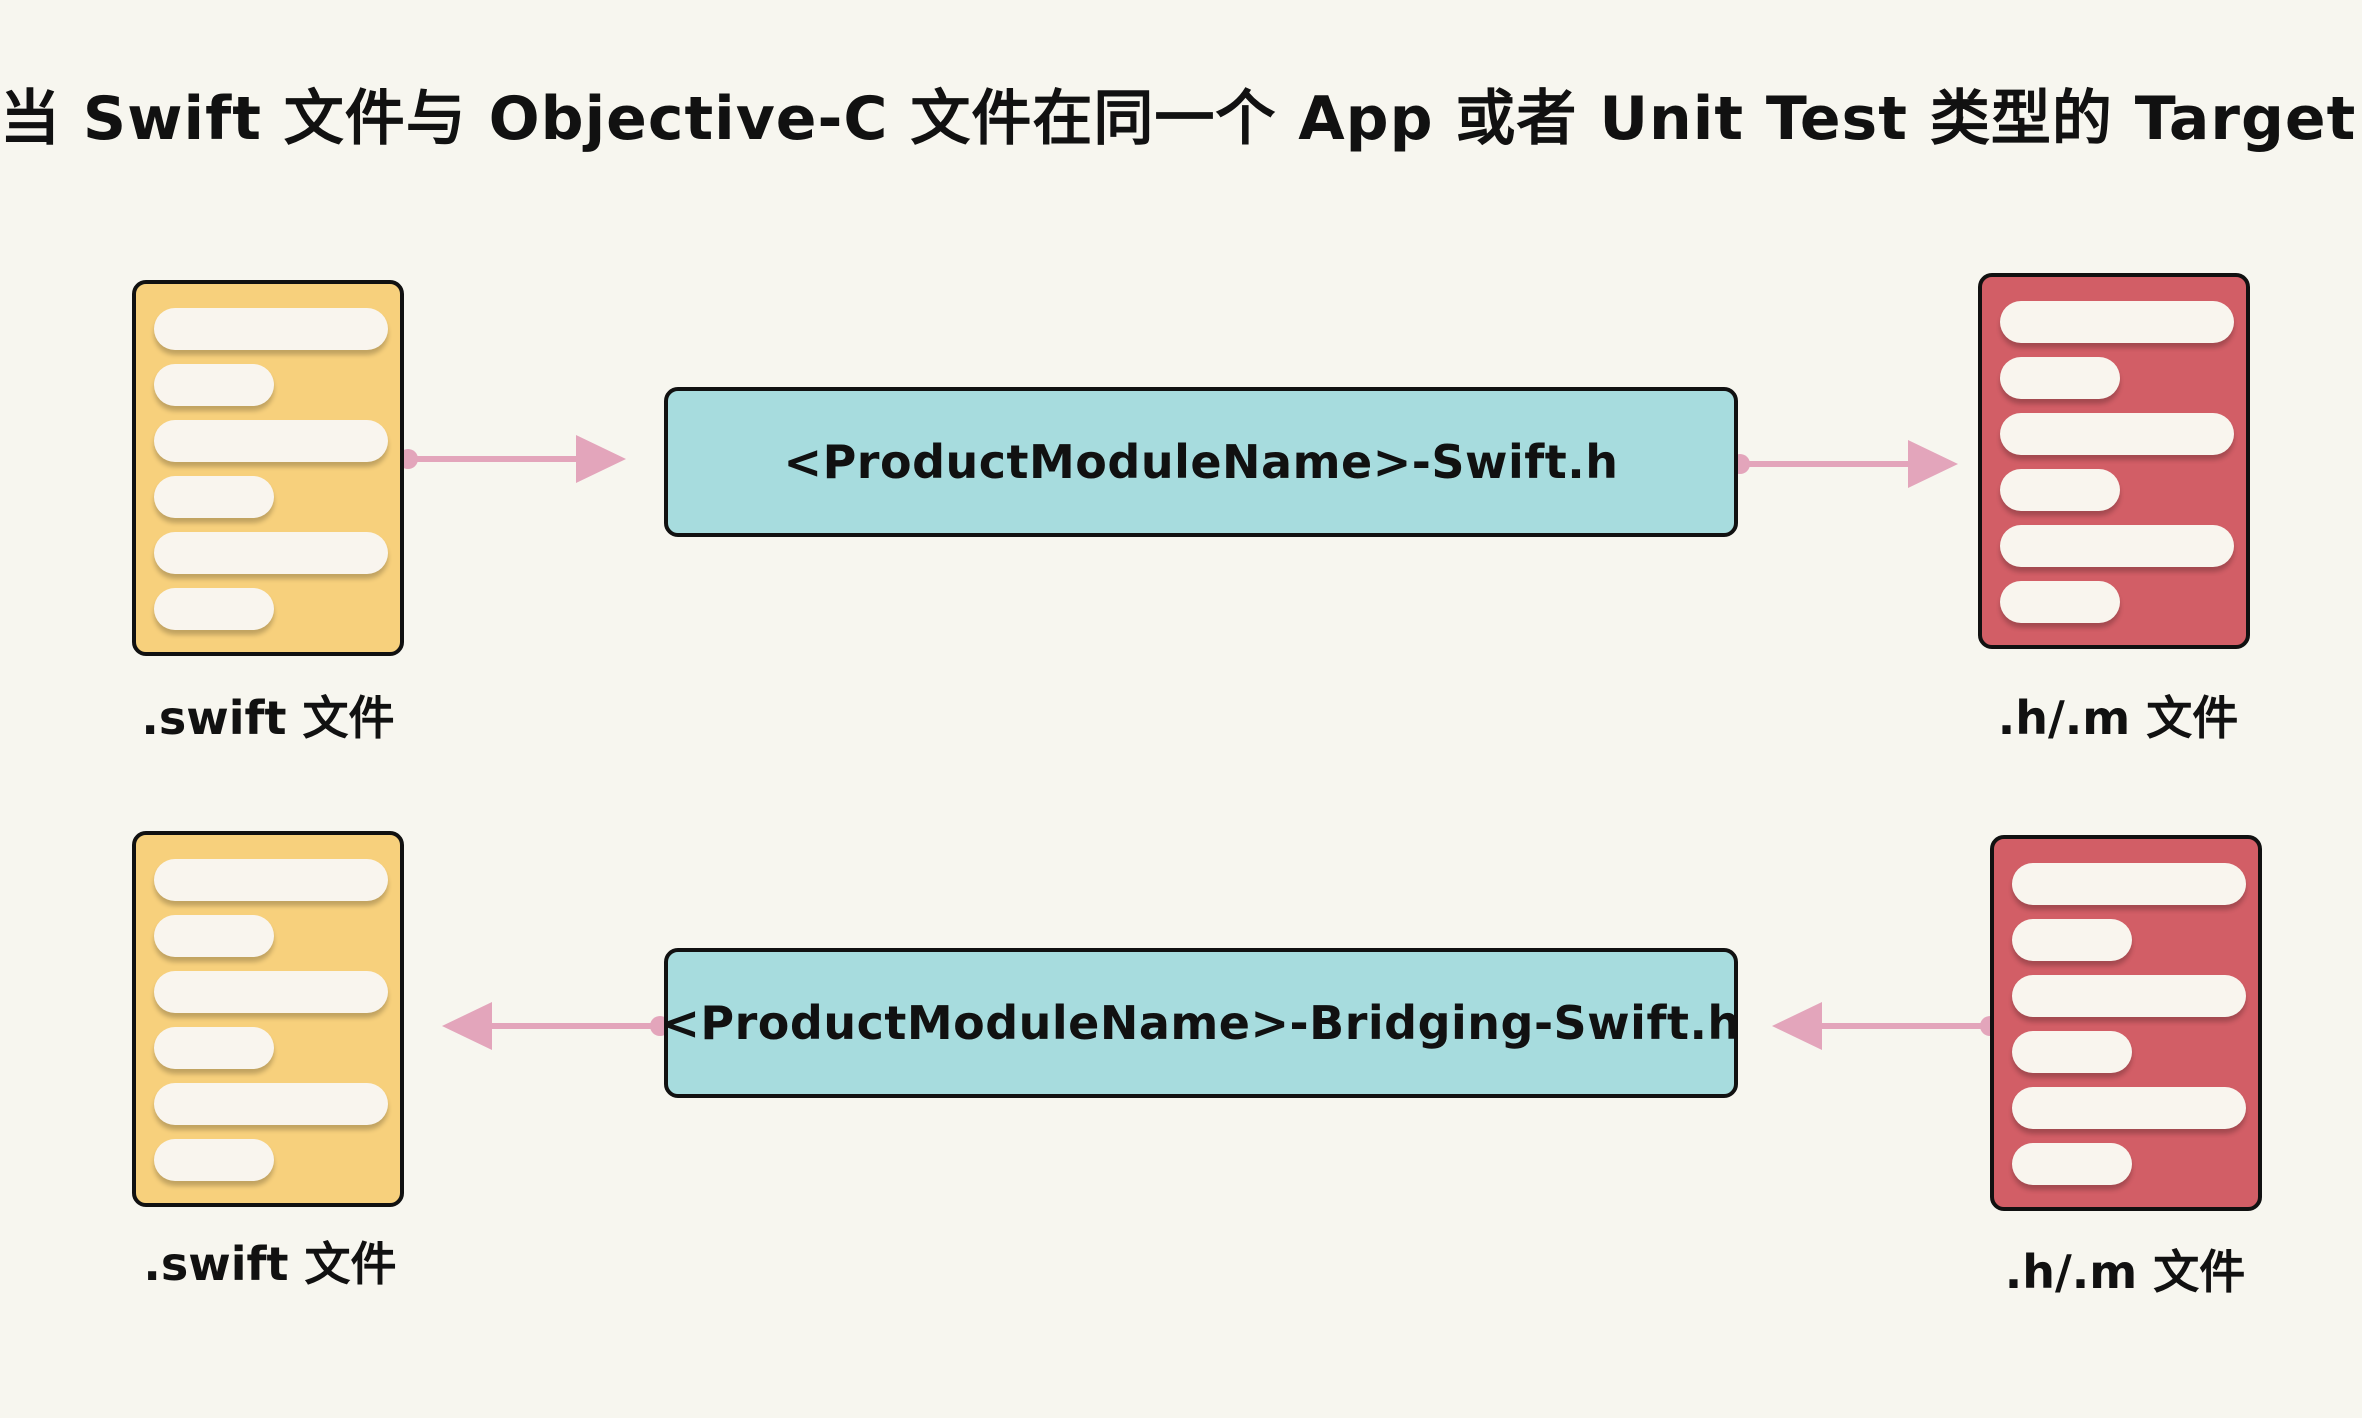  What do you see at coordinates (1200, 1023) in the screenshot?
I see `bridging-header-box: <ProductModuleName>-Bridging-Swift.h` at bounding box center [1200, 1023].